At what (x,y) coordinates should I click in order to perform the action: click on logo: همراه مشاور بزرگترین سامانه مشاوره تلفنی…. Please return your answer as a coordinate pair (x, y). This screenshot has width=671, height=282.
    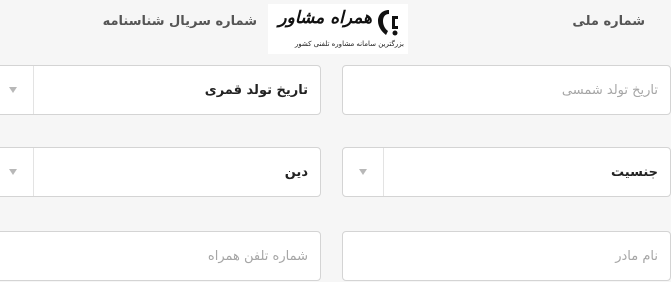
    Looking at the image, I should click on (338, 29).